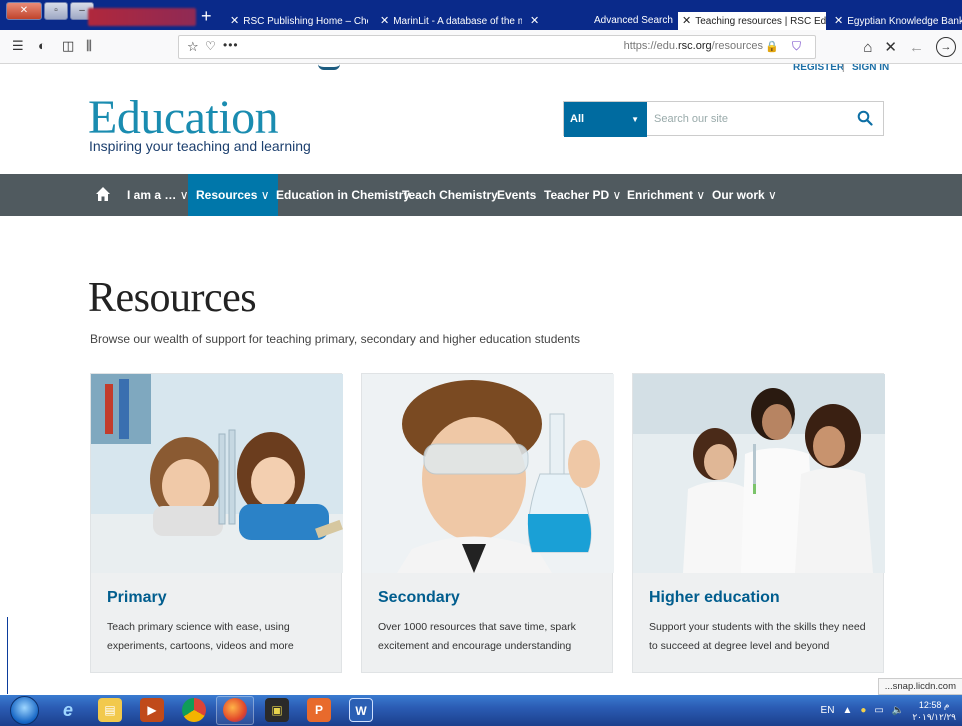 The height and width of the screenshot is (726, 962). Describe the element at coordinates (343, 195) in the screenshot. I see `nav-education-in-chemistry: Education in Chemistry` at that location.